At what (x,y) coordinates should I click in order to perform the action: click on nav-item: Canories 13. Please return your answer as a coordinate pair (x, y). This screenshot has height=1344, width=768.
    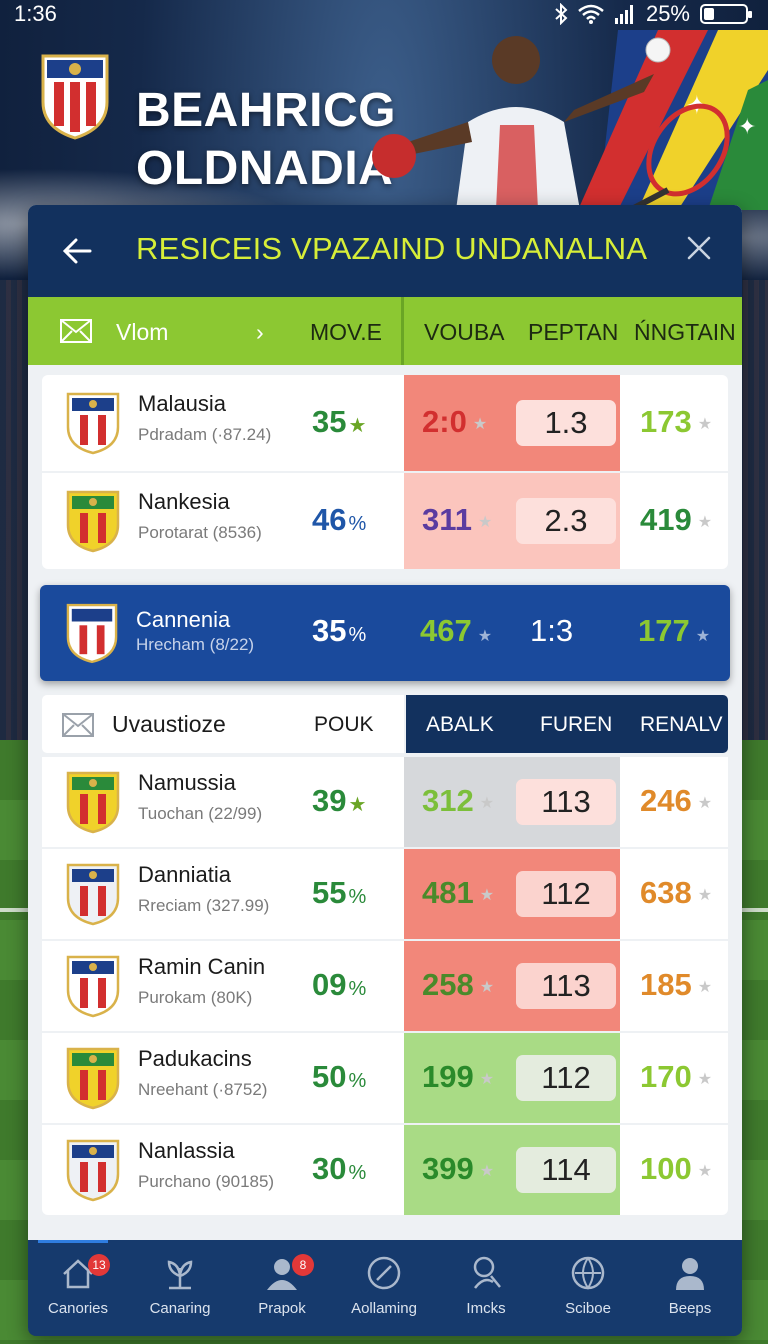
    Looking at the image, I should click on (78, 1288).